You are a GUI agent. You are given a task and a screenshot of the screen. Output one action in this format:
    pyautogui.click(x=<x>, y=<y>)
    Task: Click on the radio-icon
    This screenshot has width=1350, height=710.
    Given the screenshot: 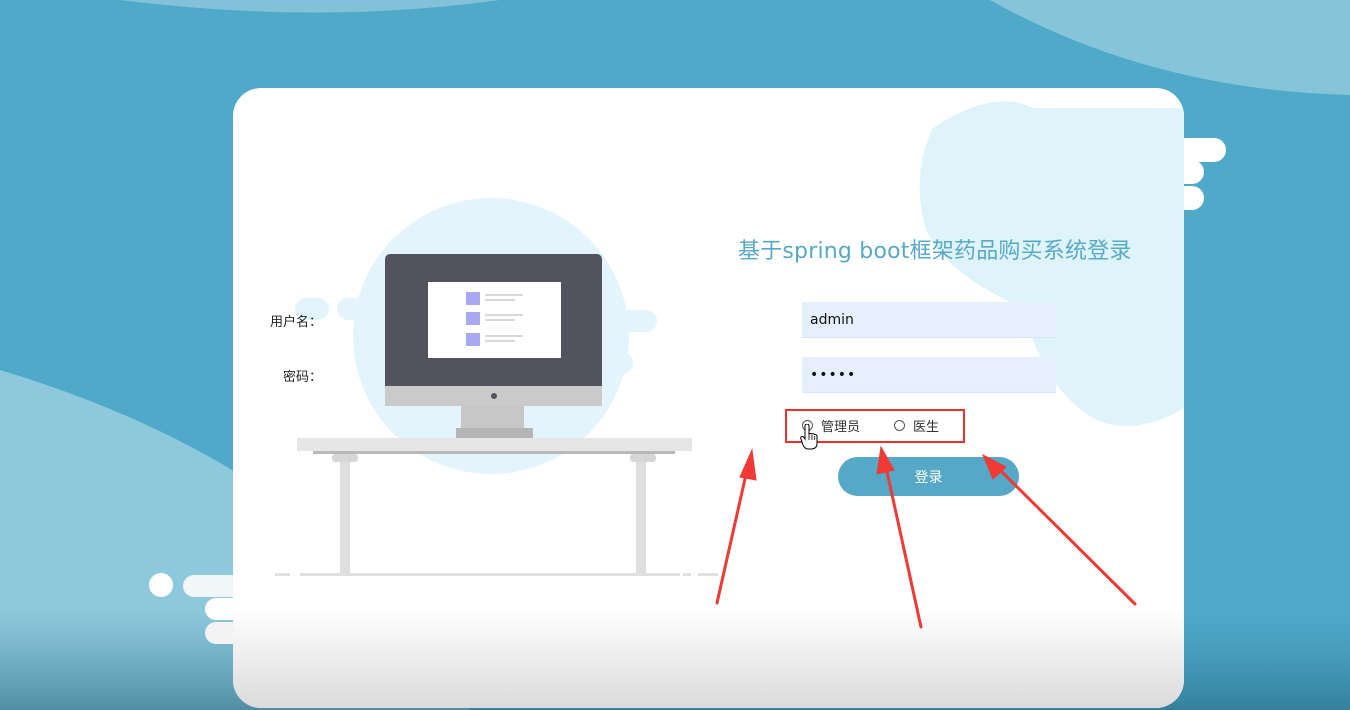 What is the action you would take?
    pyautogui.click(x=899, y=425)
    